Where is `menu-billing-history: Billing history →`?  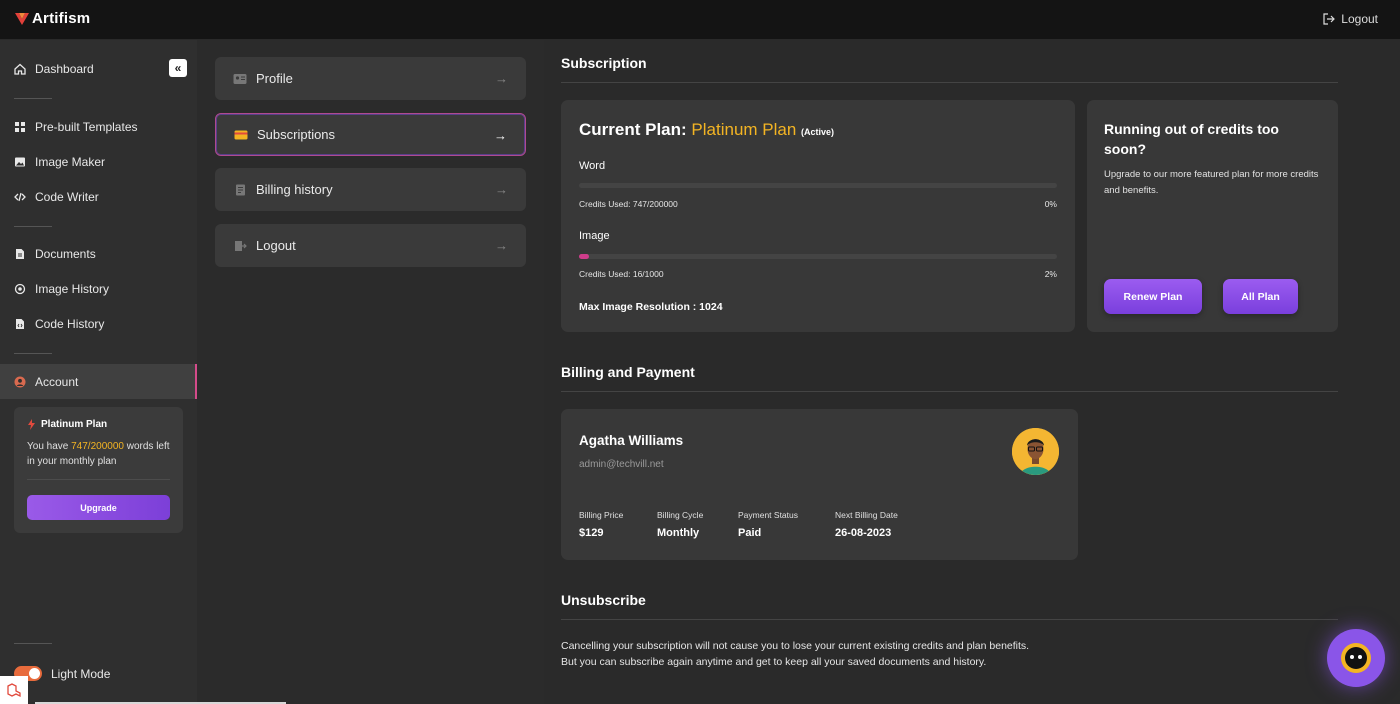 menu-billing-history: Billing history → is located at coordinates (370, 189).